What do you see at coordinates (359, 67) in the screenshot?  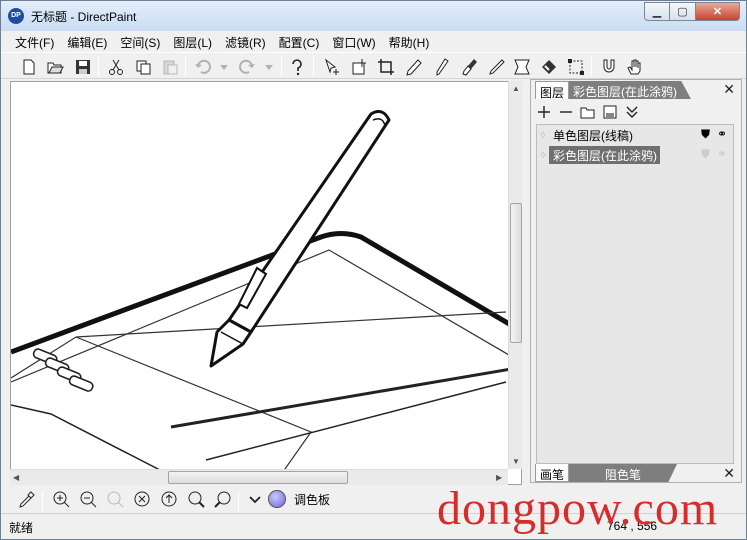 I see `add-canvas-icon` at bounding box center [359, 67].